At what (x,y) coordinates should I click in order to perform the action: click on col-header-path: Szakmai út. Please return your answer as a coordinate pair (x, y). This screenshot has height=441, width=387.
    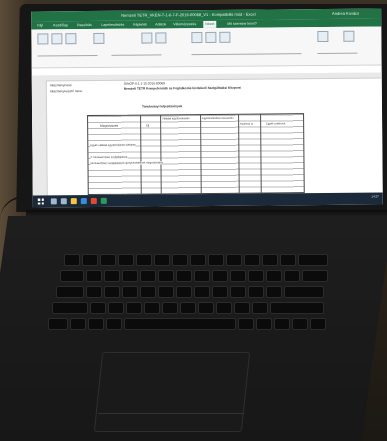
    Looking at the image, I should click on (246, 124).